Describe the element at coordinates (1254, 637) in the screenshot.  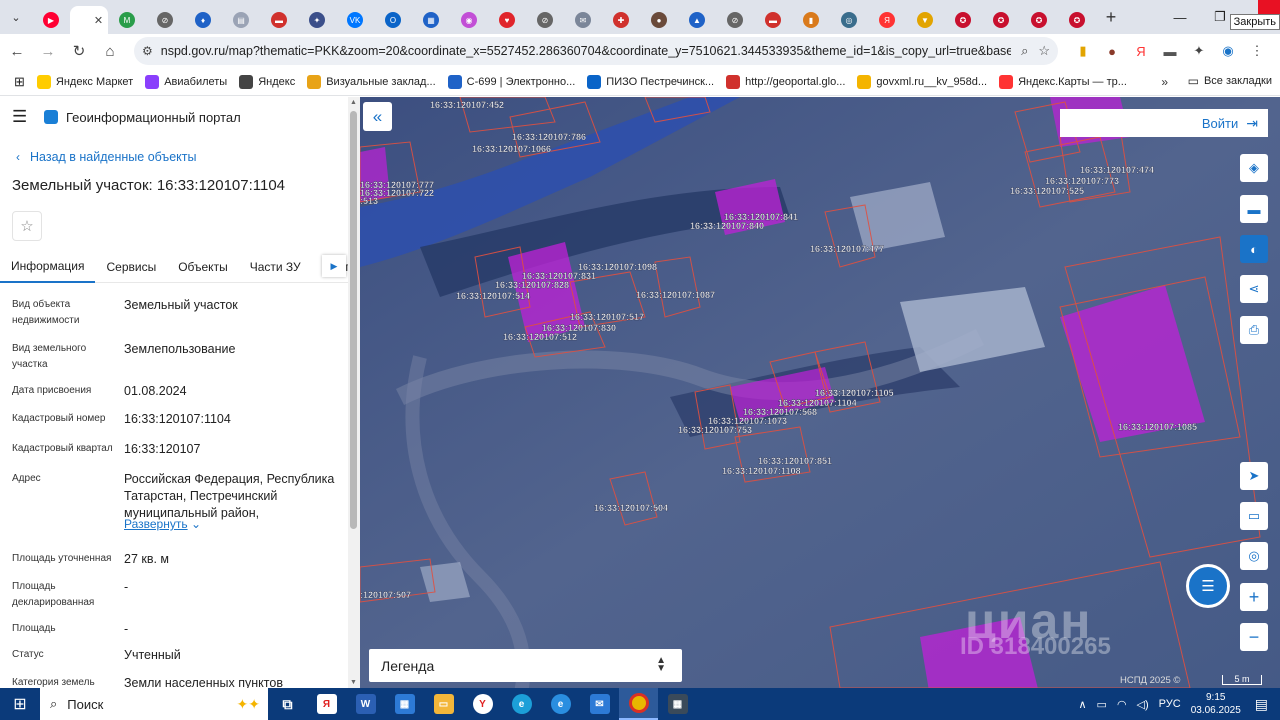
I see `zoom-out-button: −` at that location.